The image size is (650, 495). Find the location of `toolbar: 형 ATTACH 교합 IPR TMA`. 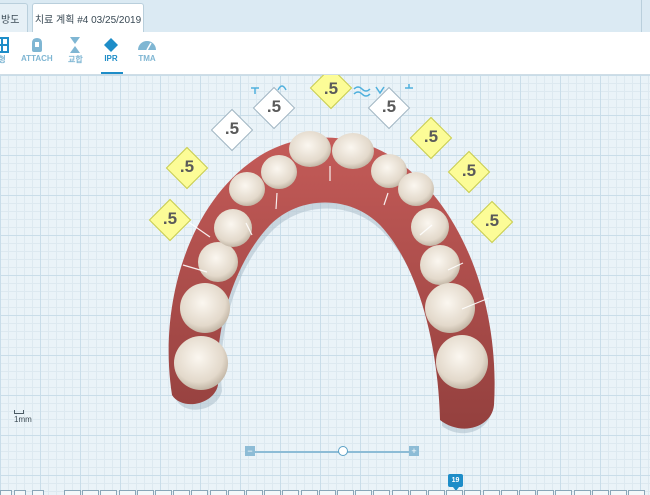

toolbar: 형 ATTACH 교합 IPR TMA is located at coordinates (325, 53).